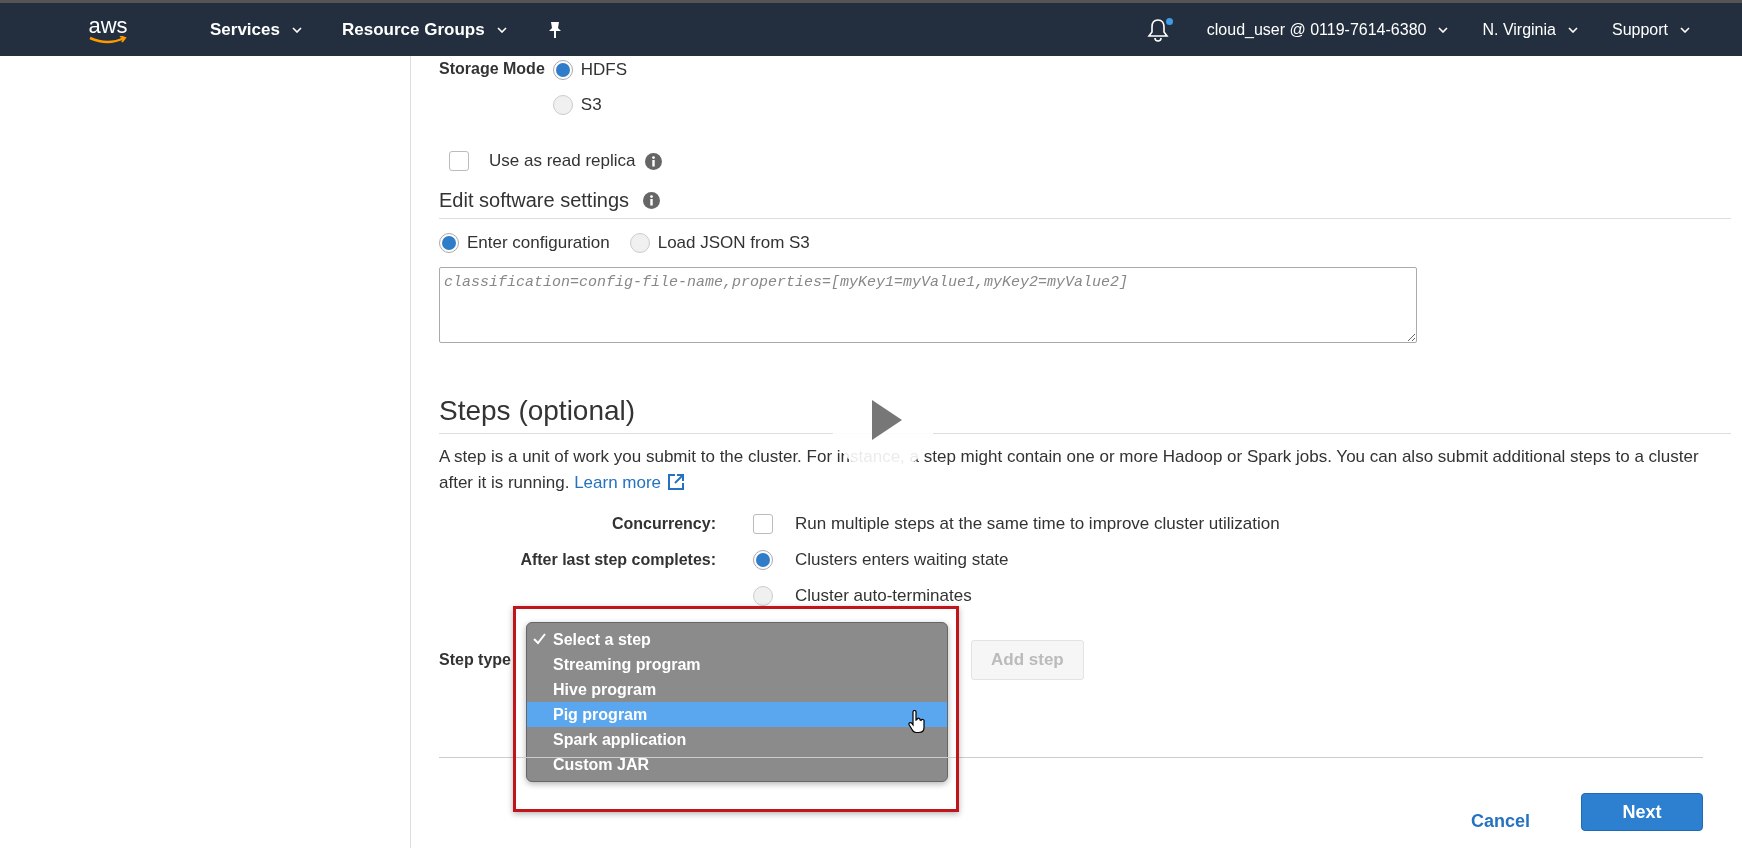 The image size is (1742, 848). I want to click on menu-item: Spark application, so click(737, 739).